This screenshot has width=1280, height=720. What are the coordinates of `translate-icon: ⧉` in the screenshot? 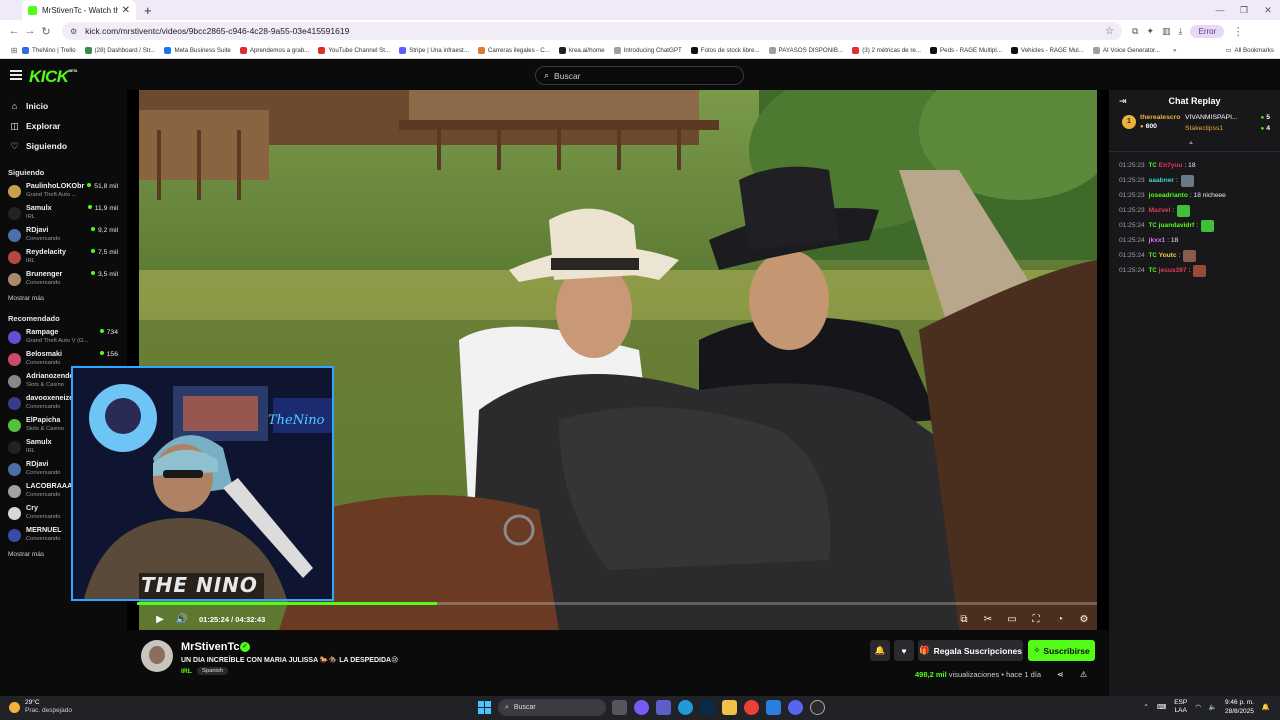 It's located at (1135, 31).